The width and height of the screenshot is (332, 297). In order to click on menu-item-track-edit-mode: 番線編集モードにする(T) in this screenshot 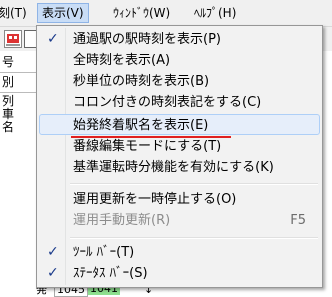, I will do `click(179, 146)`.